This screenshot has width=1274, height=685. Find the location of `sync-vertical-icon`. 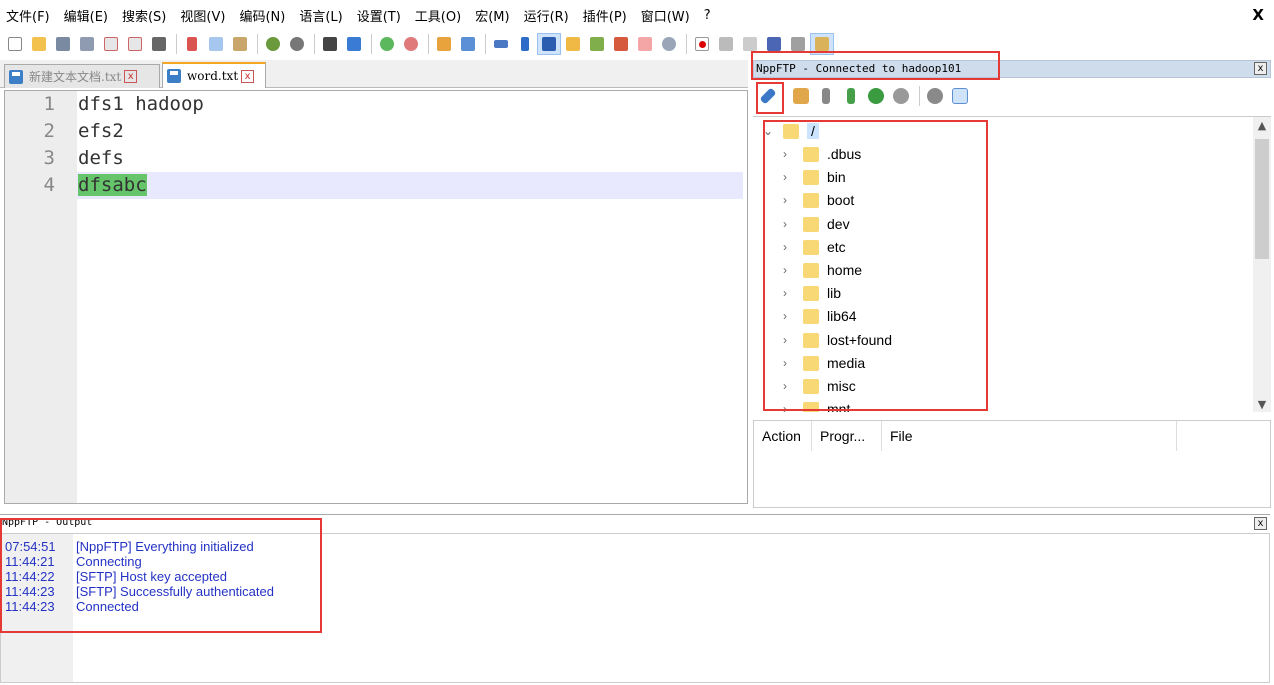

sync-vertical-icon is located at coordinates (444, 44).